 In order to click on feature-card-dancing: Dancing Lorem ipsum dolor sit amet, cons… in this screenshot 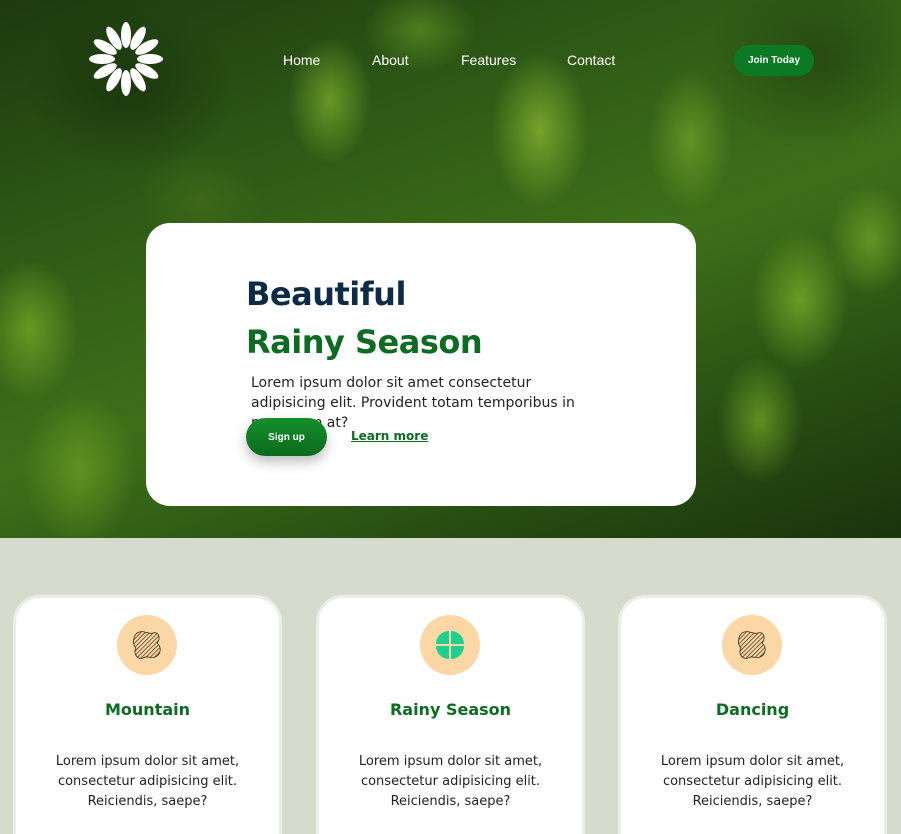, I will do `click(752, 716)`.